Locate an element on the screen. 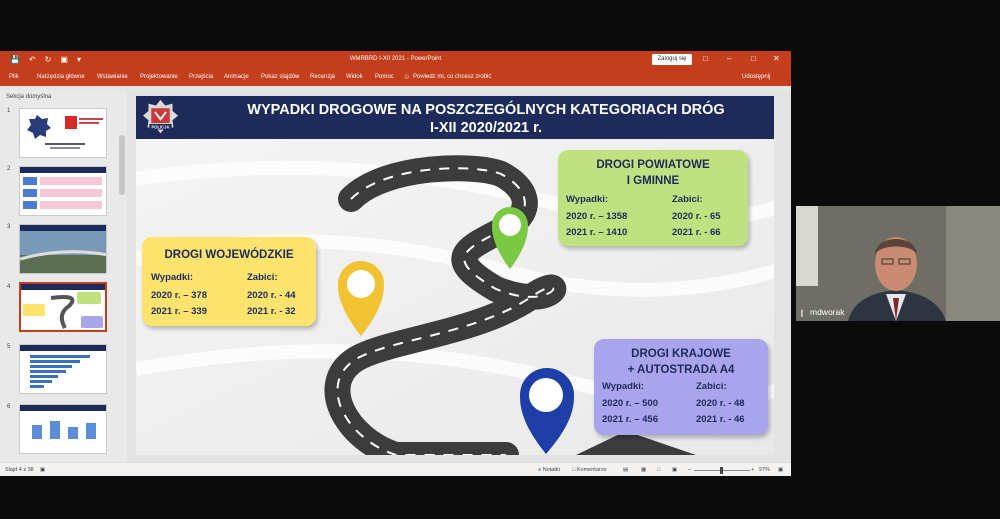  thumb-number: 3 is located at coordinates (9, 227).